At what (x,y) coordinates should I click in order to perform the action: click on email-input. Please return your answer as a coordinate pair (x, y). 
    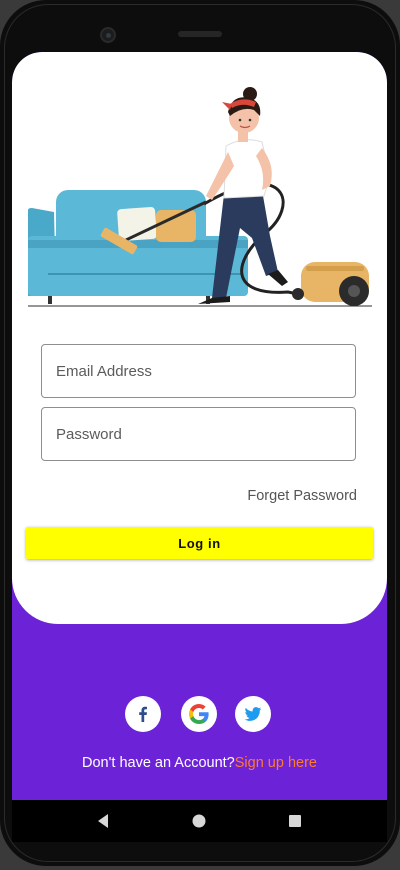
    Looking at the image, I should click on (198, 371).